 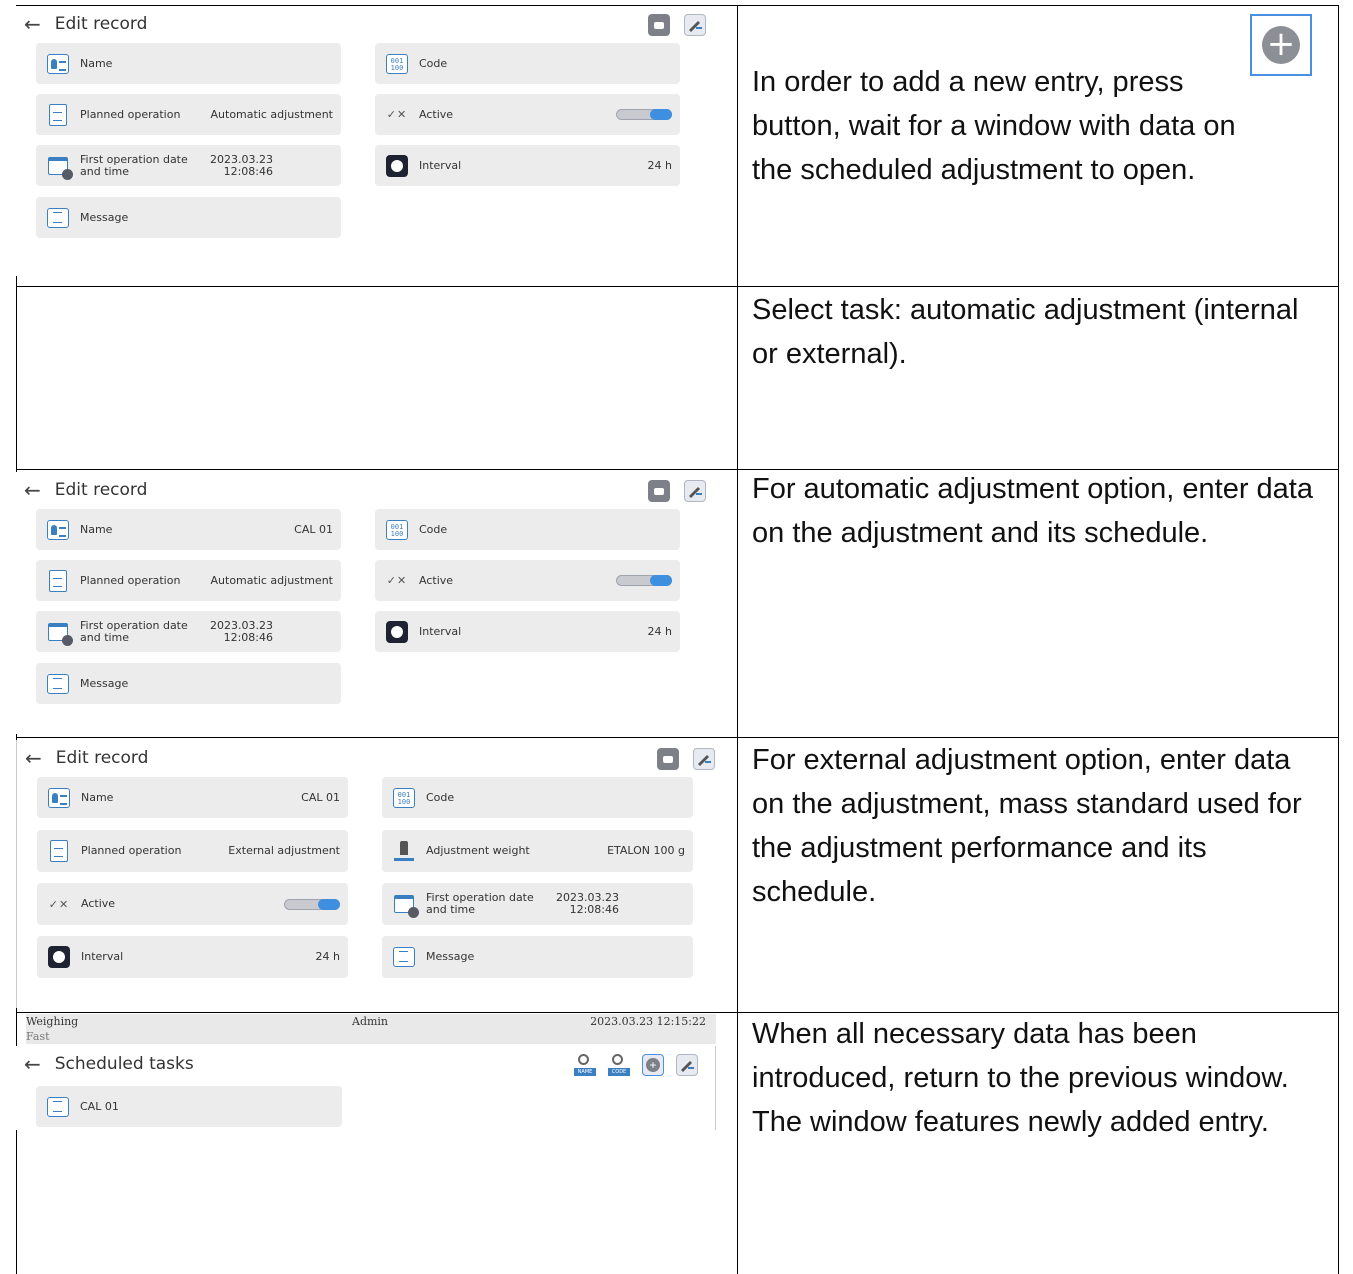 What do you see at coordinates (1338, 639) in the screenshot?
I see `table-border-right` at bounding box center [1338, 639].